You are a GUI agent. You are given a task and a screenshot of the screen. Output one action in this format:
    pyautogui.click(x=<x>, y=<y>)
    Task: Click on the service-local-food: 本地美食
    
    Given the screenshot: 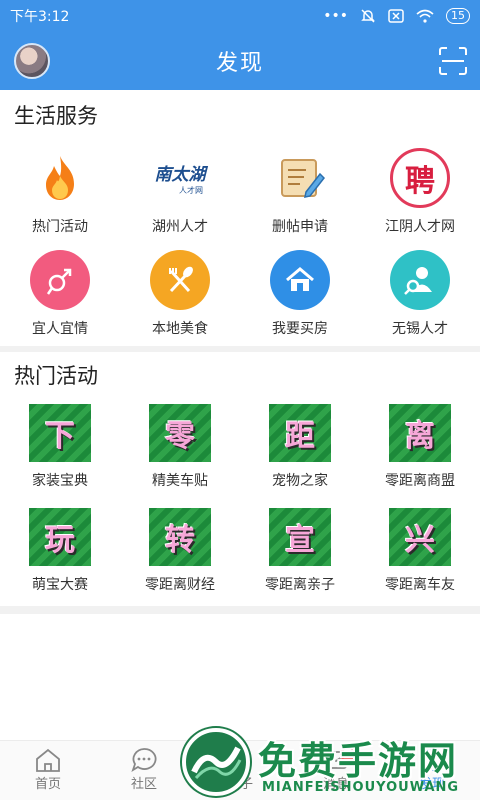 What is the action you would take?
    pyautogui.click(x=180, y=294)
    